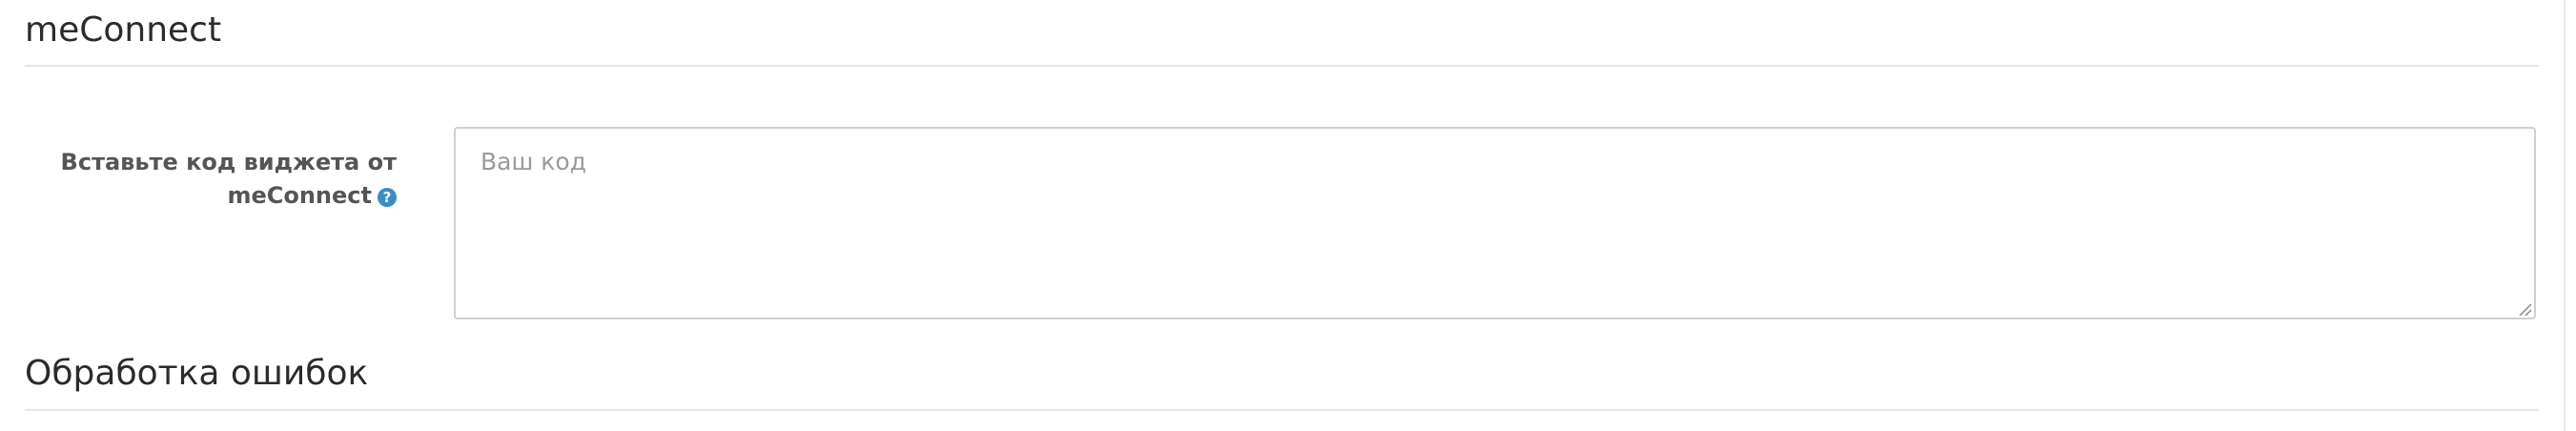  I want to click on widget-code-label: Вставьте код виджета от meConnect?, so click(217, 179).